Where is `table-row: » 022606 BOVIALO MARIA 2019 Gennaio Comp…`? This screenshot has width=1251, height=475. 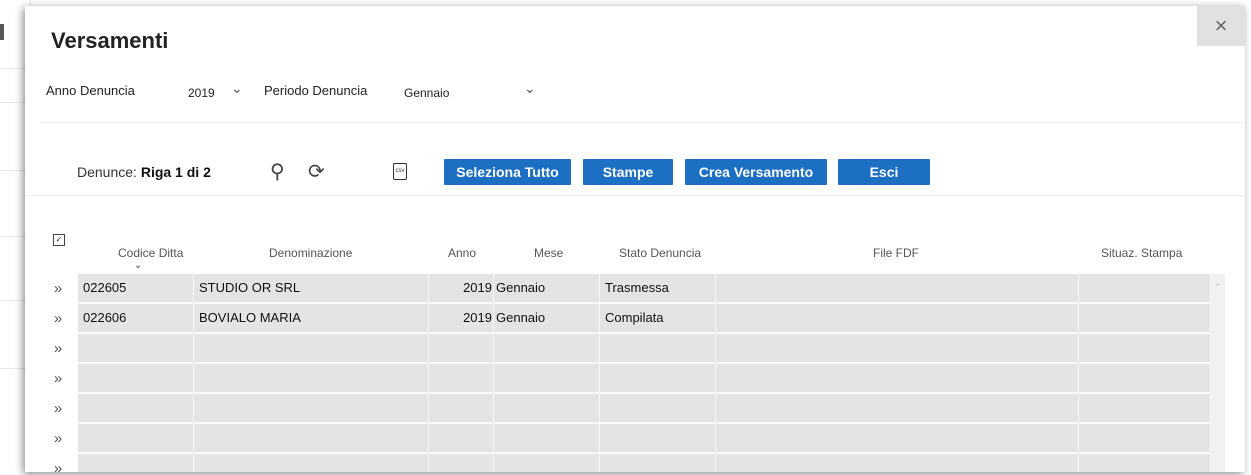
table-row: » 022606 BOVIALO MARIA 2019 Gennaio Comp… is located at coordinates (632, 318).